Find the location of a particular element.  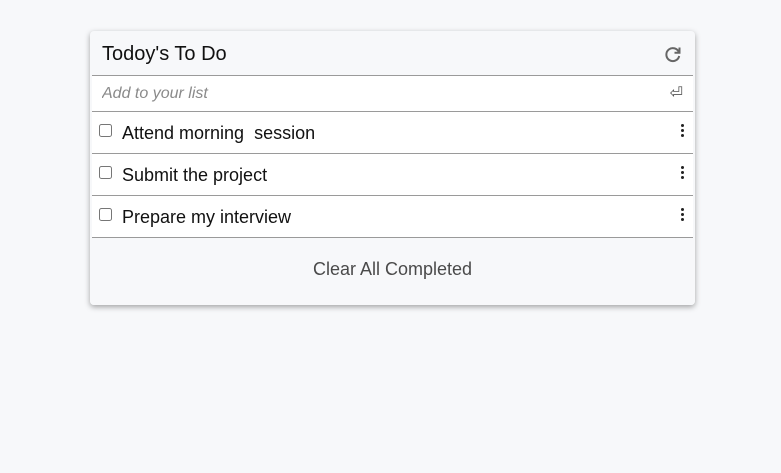

clear-completed-button: Clear All Completed is located at coordinates (392, 269).